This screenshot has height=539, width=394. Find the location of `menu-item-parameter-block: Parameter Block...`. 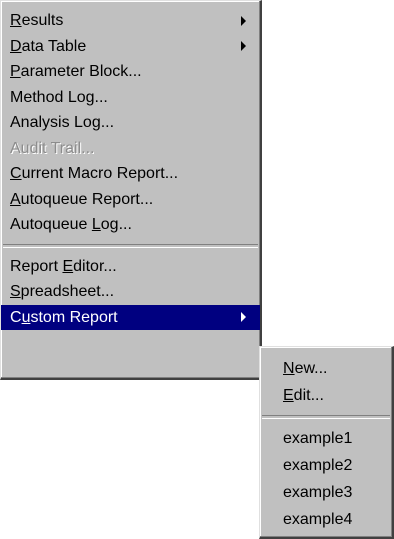

menu-item-parameter-block: Parameter Block... is located at coordinates (130, 72).